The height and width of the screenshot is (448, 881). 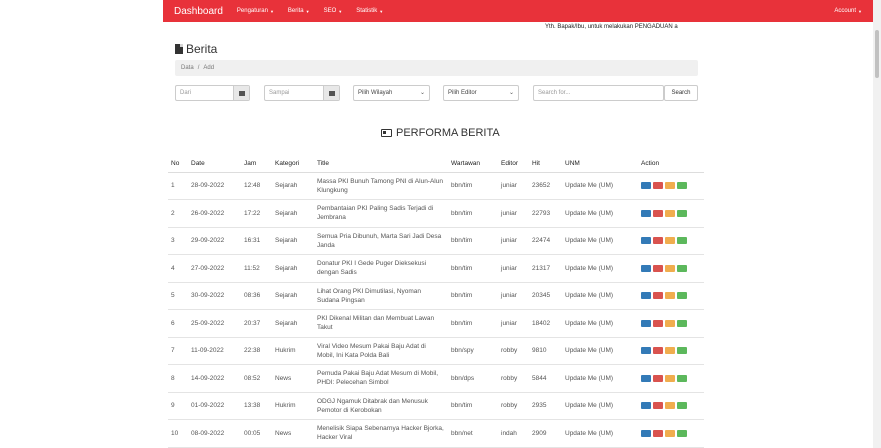 What do you see at coordinates (600, 296) in the screenshot?
I see `cell-unm: Update Me (UM)` at bounding box center [600, 296].